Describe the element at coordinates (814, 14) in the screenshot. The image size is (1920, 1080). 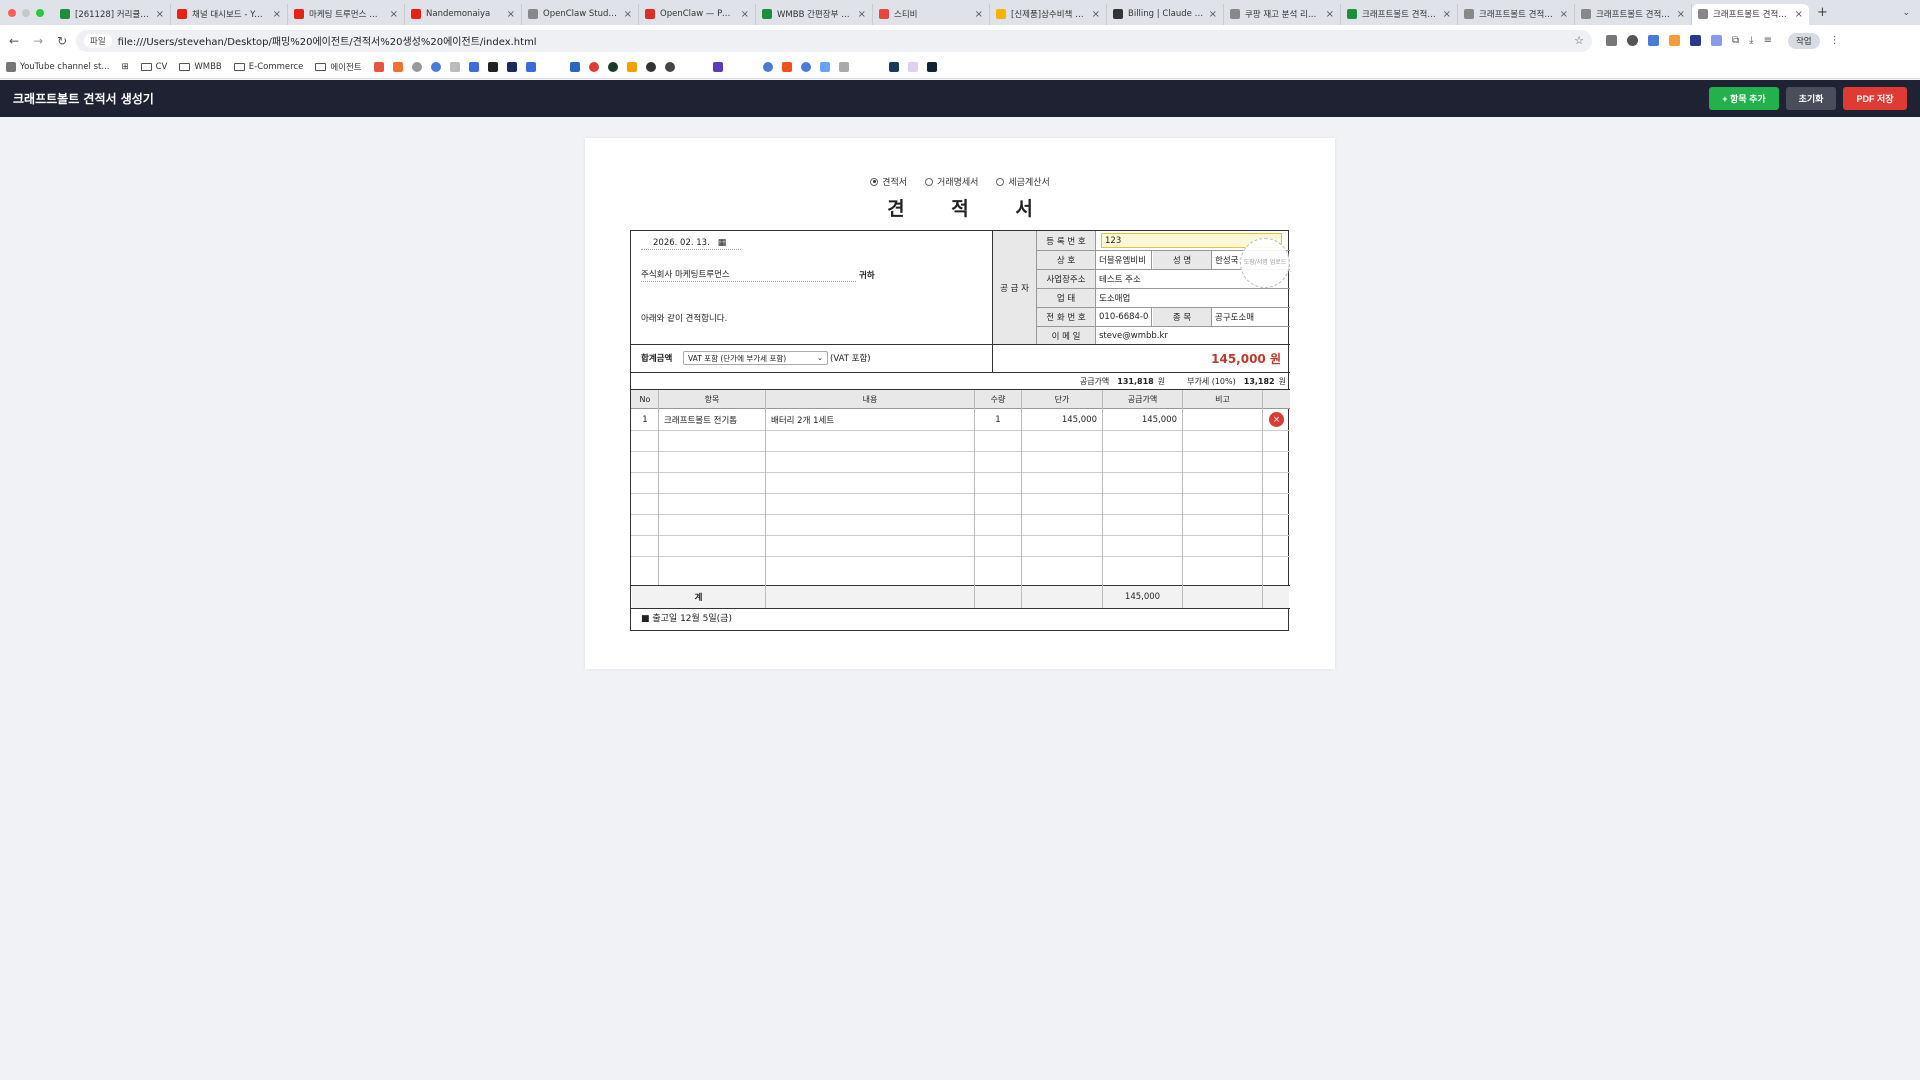
I see `browser-tab: WMBB 간편장부 - Go ×` at that location.